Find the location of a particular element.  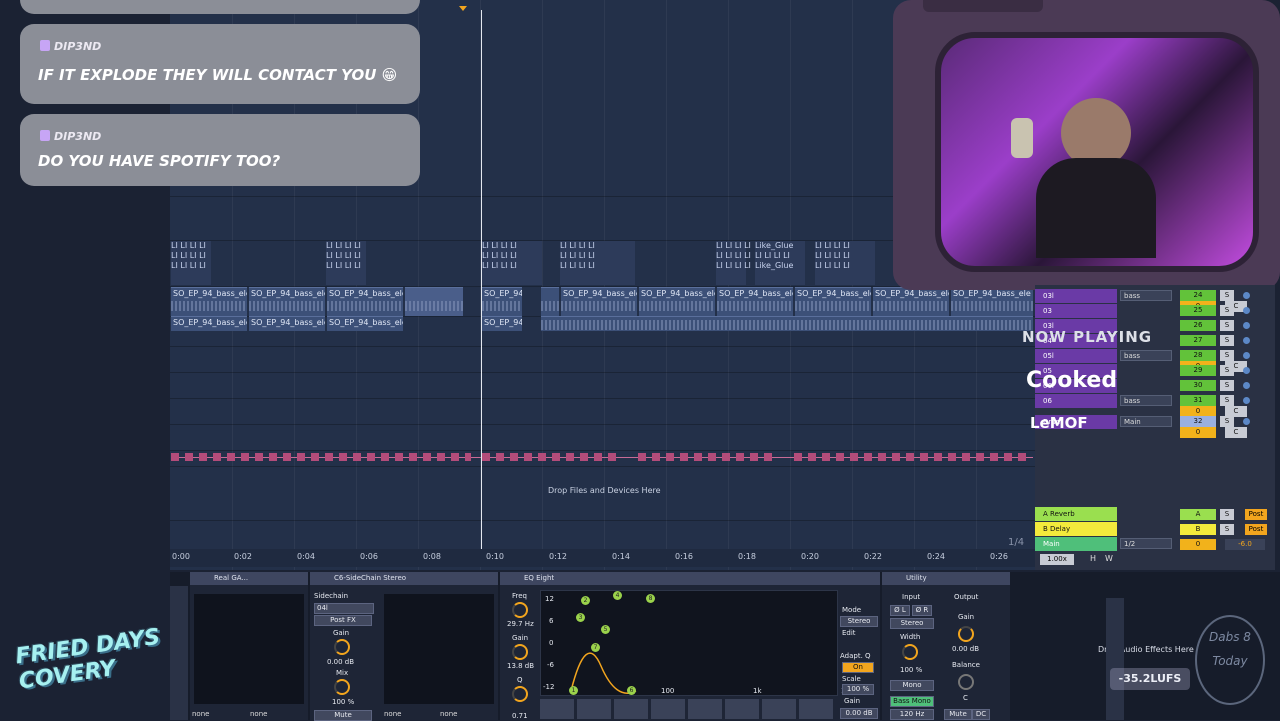

mixer-track-number: 24 is located at coordinates (1198, 295).